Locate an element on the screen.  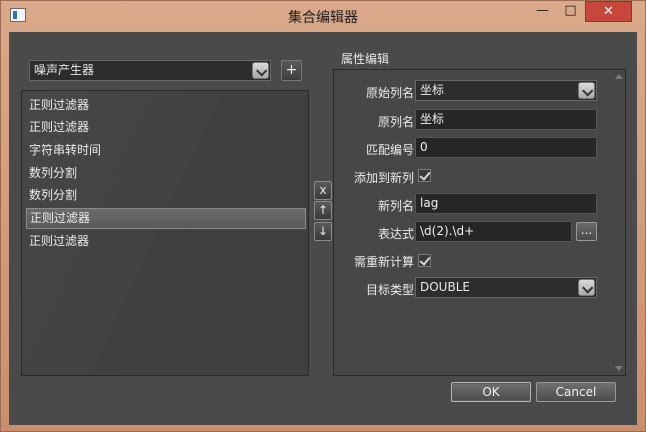
list-item: 字符串转时间 is located at coordinates (166, 150).